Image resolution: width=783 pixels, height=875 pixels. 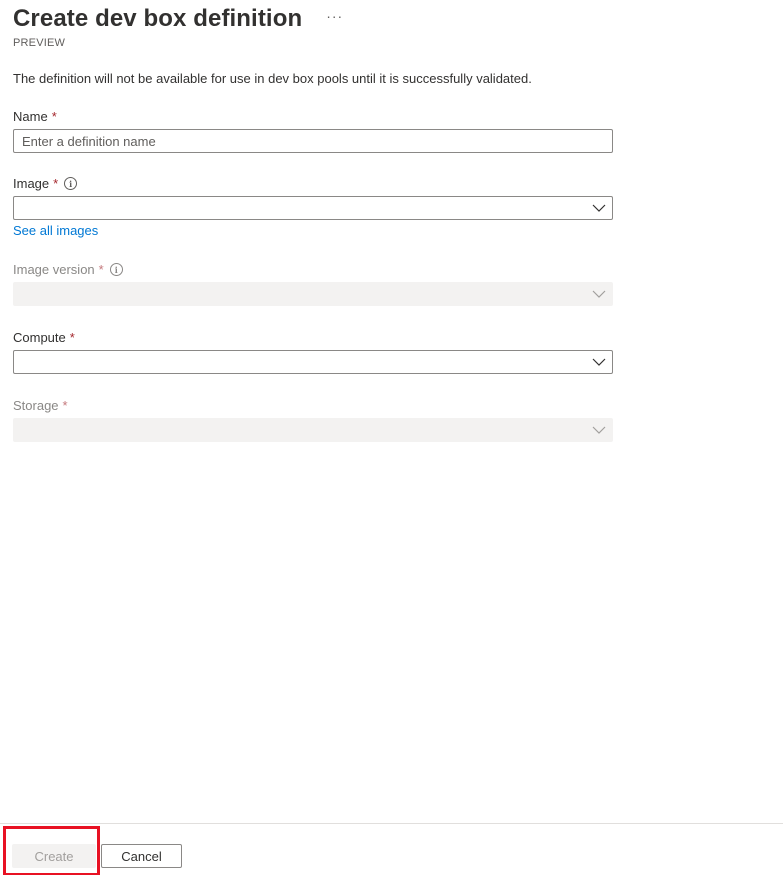 I want to click on compute-dropdown, so click(x=313, y=362).